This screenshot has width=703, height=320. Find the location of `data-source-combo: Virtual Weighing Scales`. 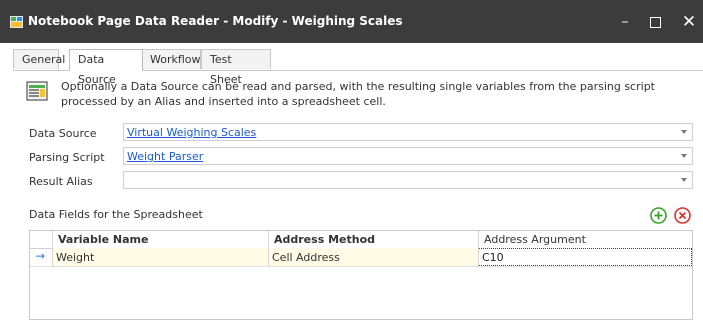

data-source-combo: Virtual Weighing Scales is located at coordinates (408, 132).